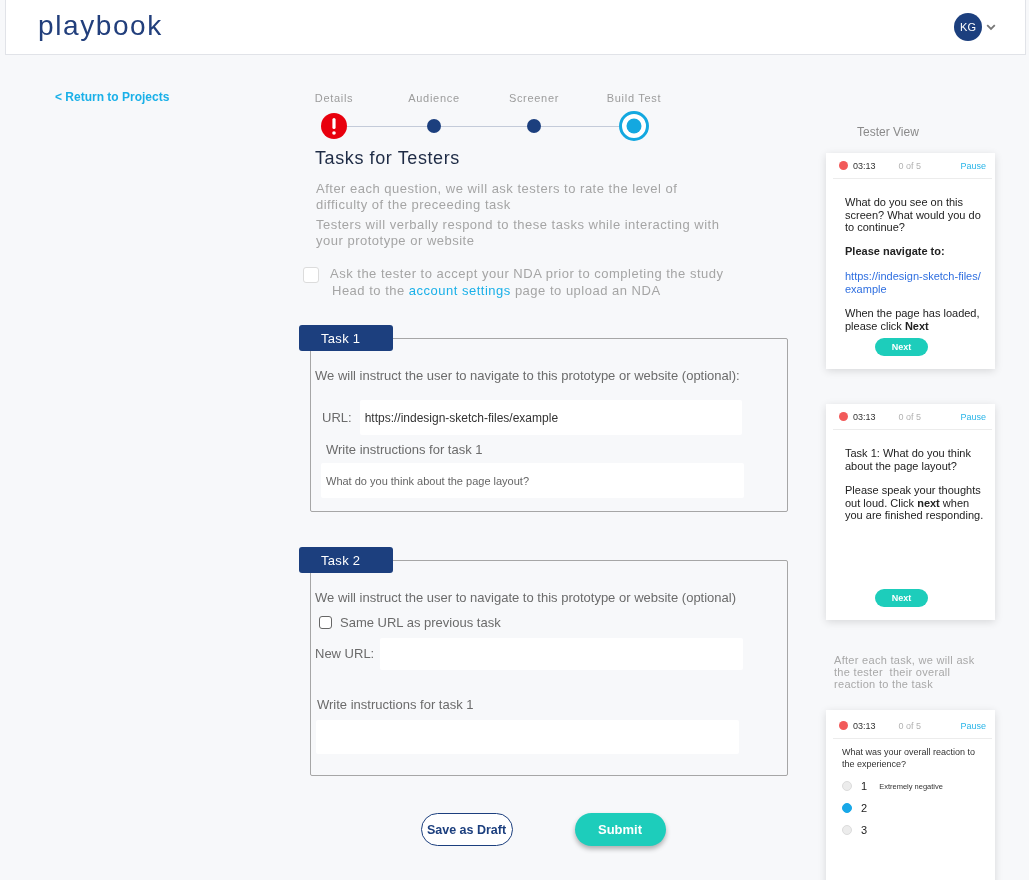  What do you see at coordinates (913, 215) in the screenshot?
I see `card-question: What do you see on this screen? What would you do to continue?` at bounding box center [913, 215].